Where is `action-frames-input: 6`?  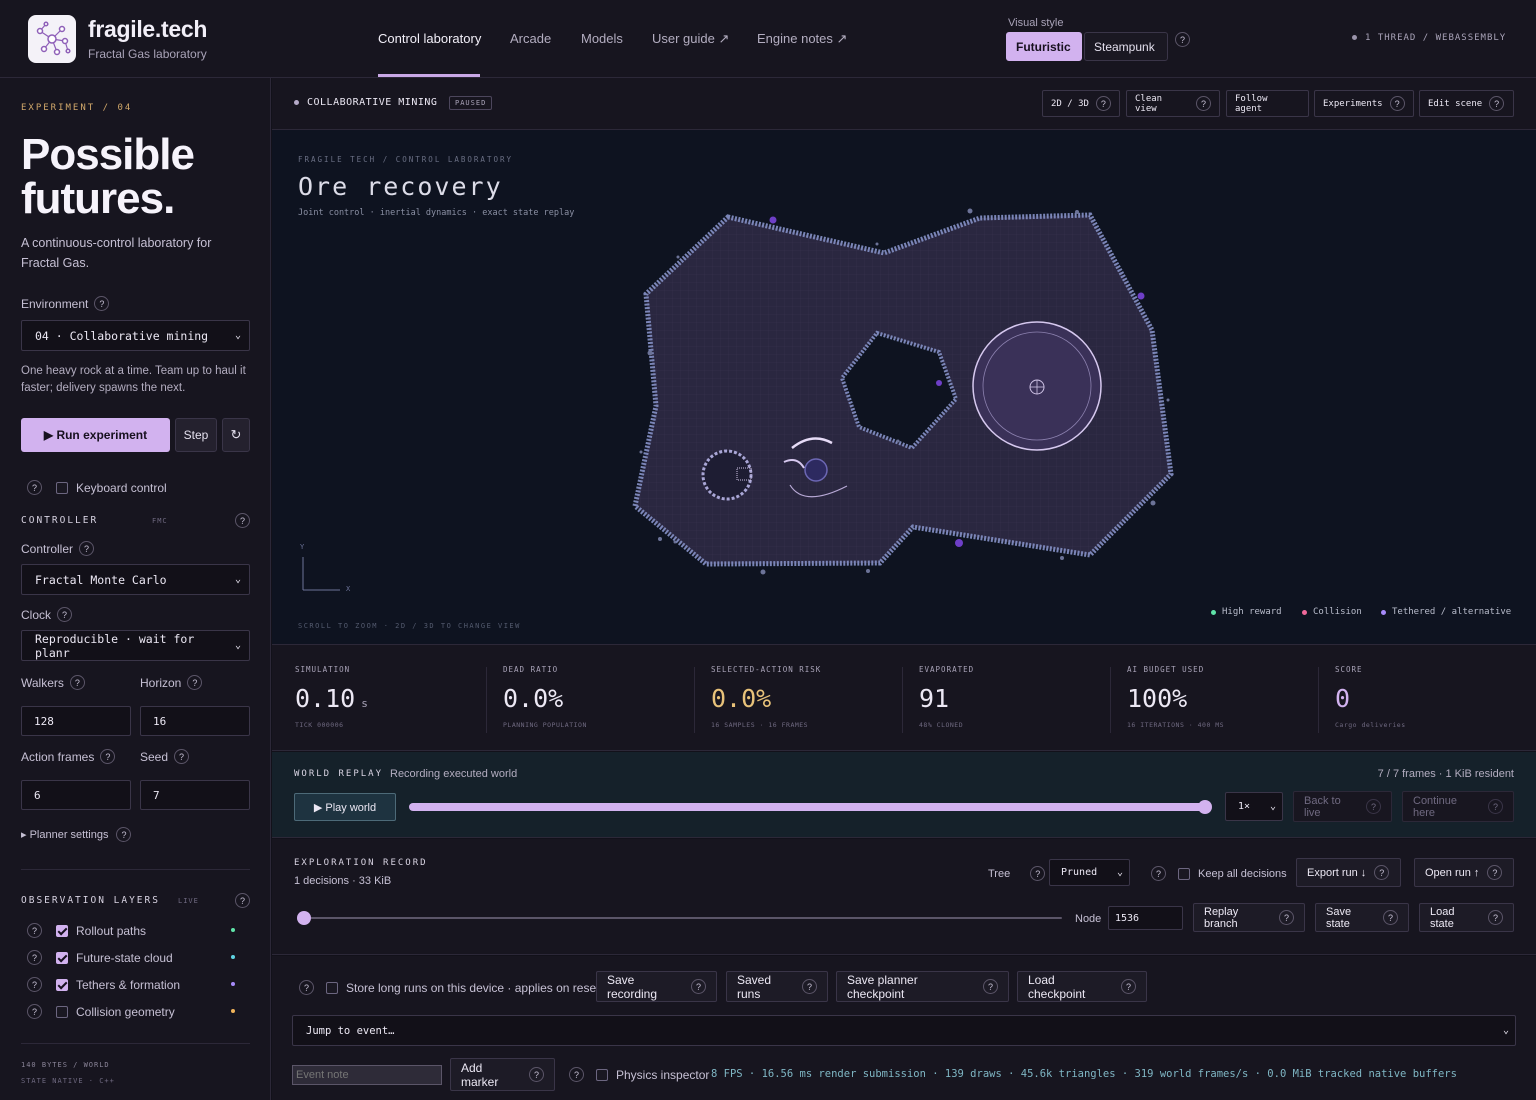 action-frames-input: 6 is located at coordinates (76, 795).